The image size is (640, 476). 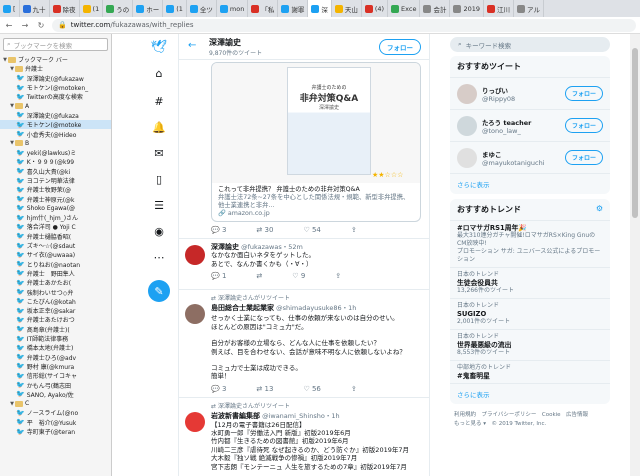 I want to click on back-arrow-icon: ←, so click(x=192, y=45).